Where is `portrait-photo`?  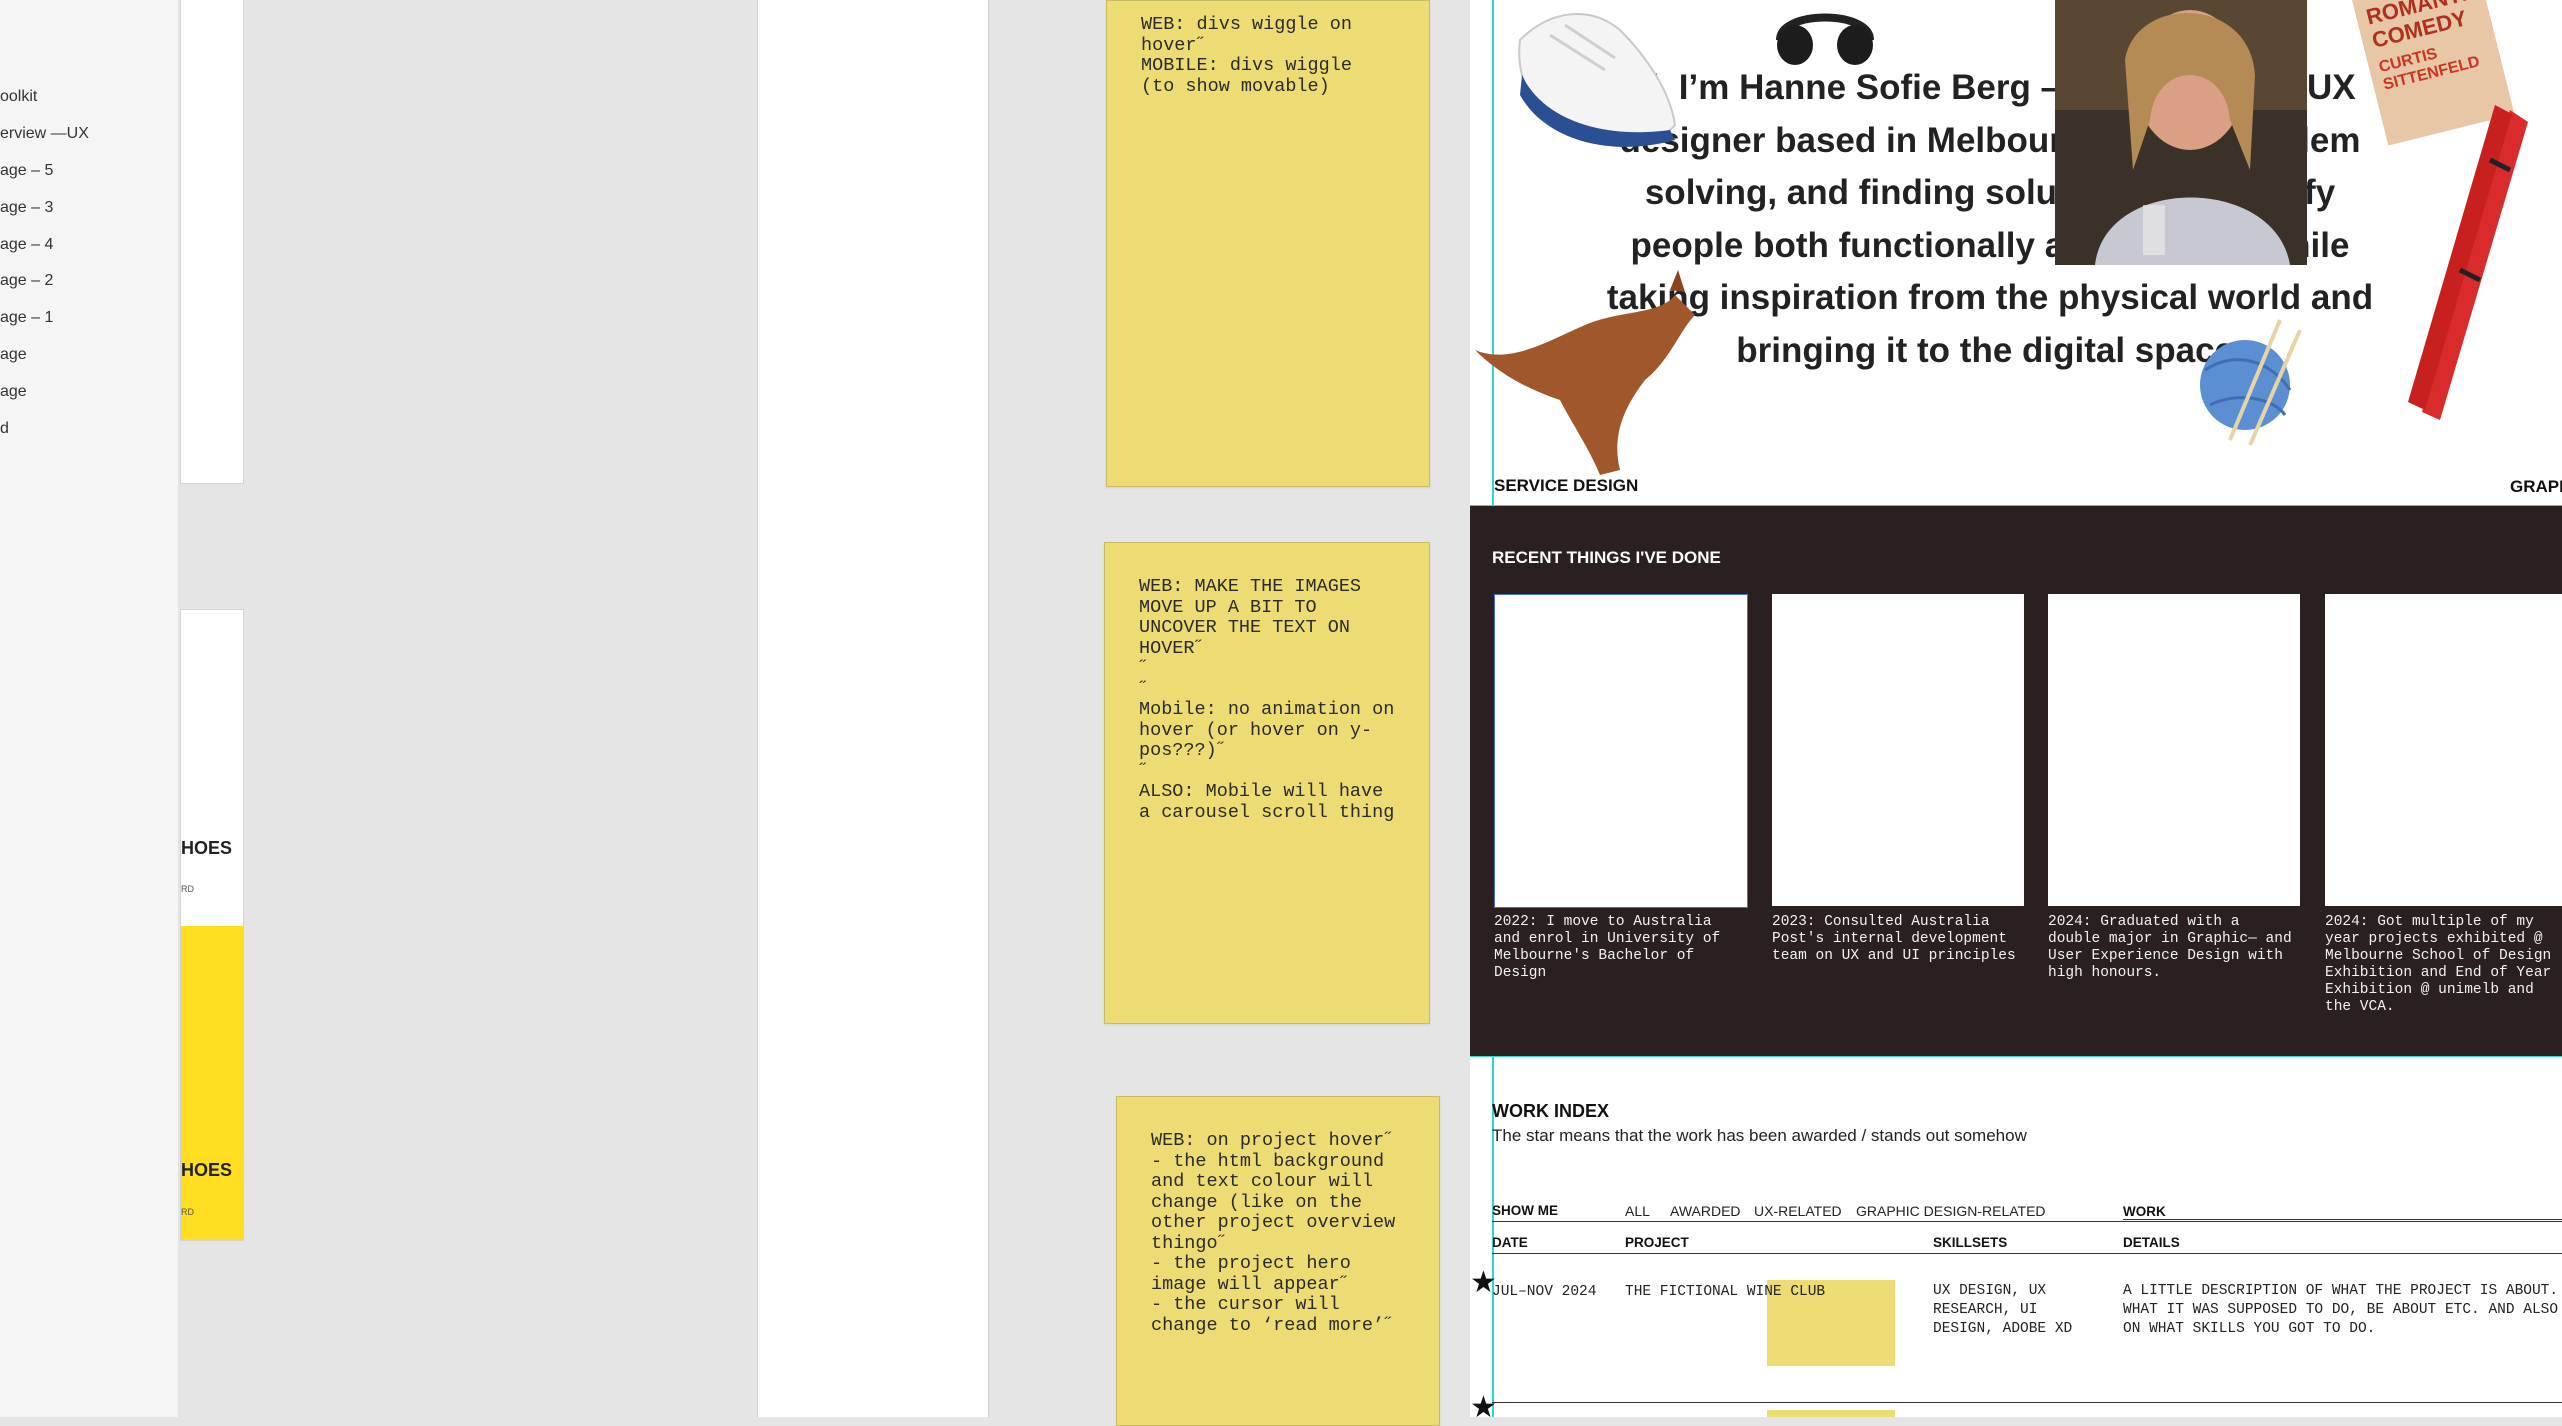
portrait-photo is located at coordinates (2181, 132).